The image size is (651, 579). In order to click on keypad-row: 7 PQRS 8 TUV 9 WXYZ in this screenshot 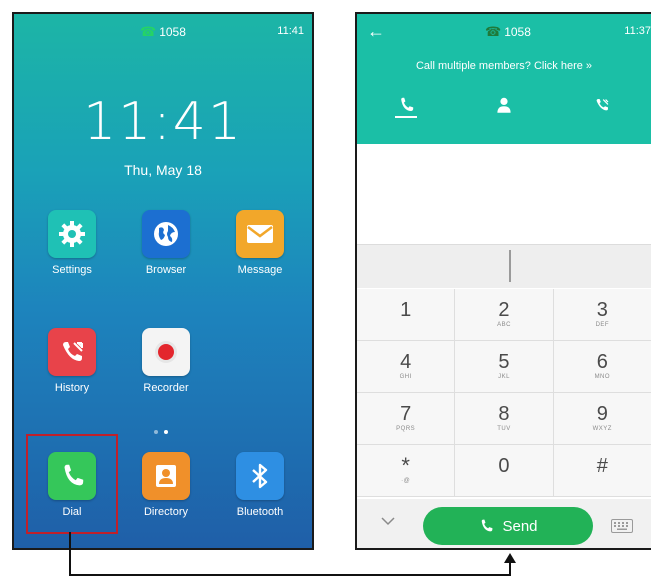, I will do `click(504, 419)`.